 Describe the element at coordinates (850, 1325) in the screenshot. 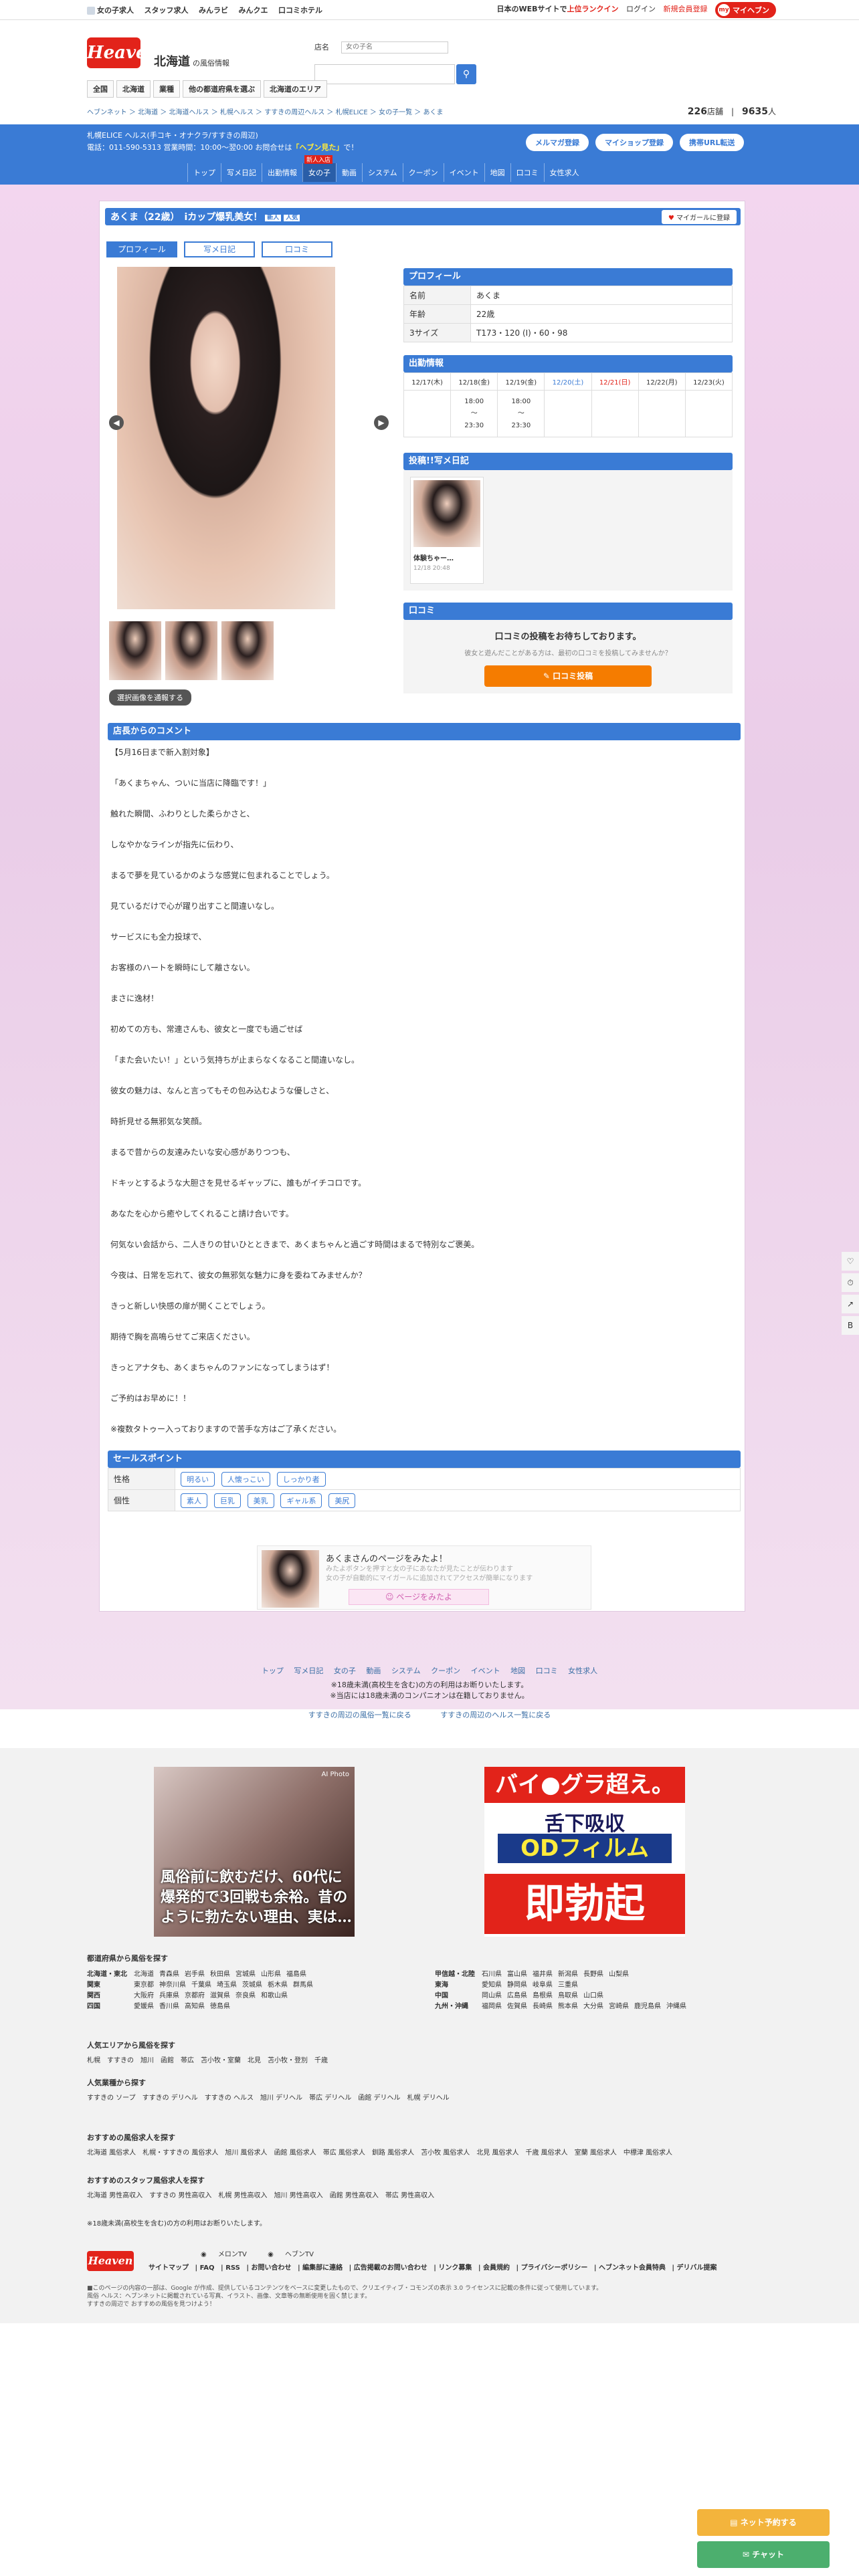

I see `bookmark-icon: B` at that location.